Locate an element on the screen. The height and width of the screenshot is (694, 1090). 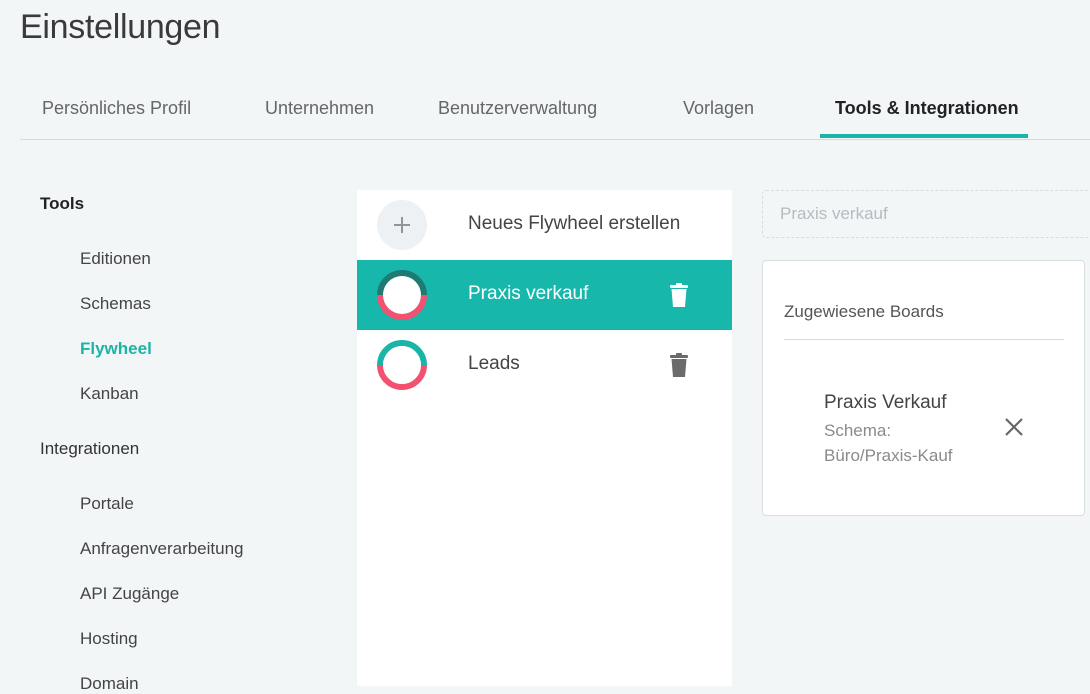
tab-tools-integrationen: Tools & Integrationen is located at coordinates (927, 108).